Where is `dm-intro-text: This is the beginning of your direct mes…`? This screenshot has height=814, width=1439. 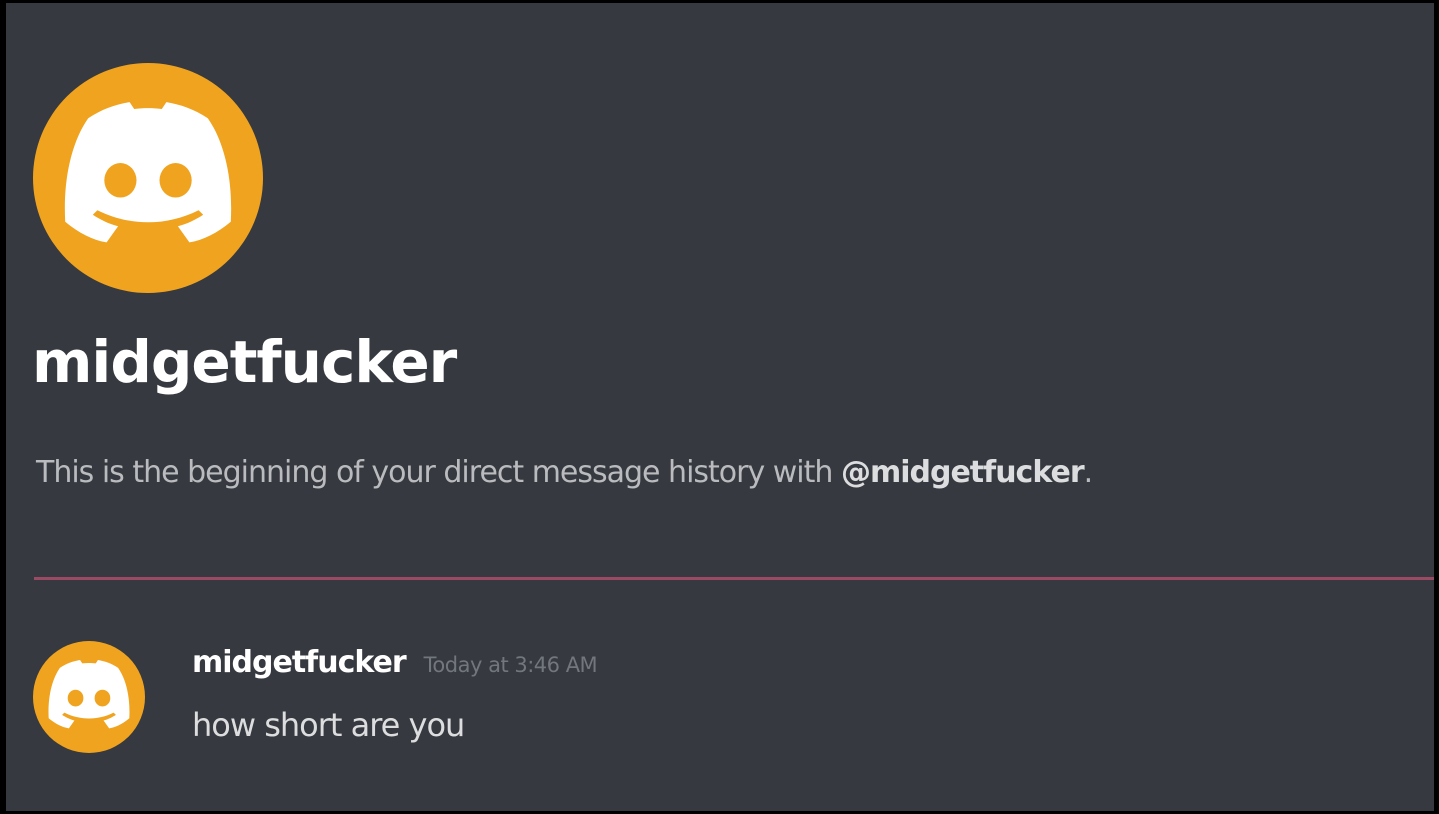
dm-intro-text: This is the beginning of your direct mes… is located at coordinates (438, 472).